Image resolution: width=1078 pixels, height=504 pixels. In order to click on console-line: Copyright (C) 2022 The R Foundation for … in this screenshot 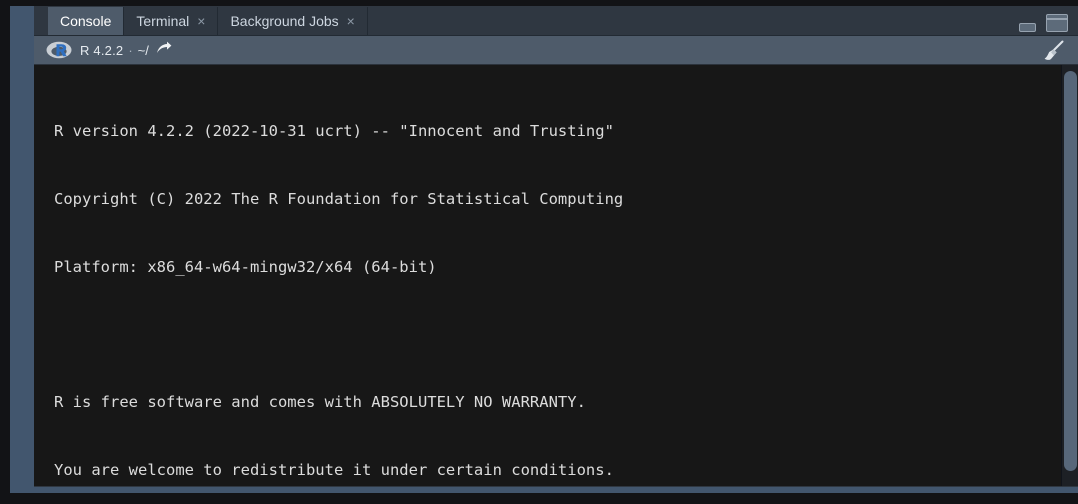, I will do `click(339, 198)`.